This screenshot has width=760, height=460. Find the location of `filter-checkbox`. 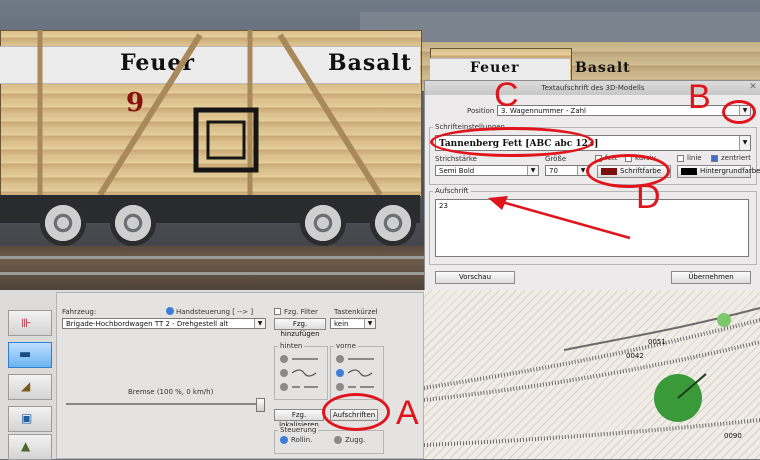

filter-checkbox is located at coordinates (277, 311).